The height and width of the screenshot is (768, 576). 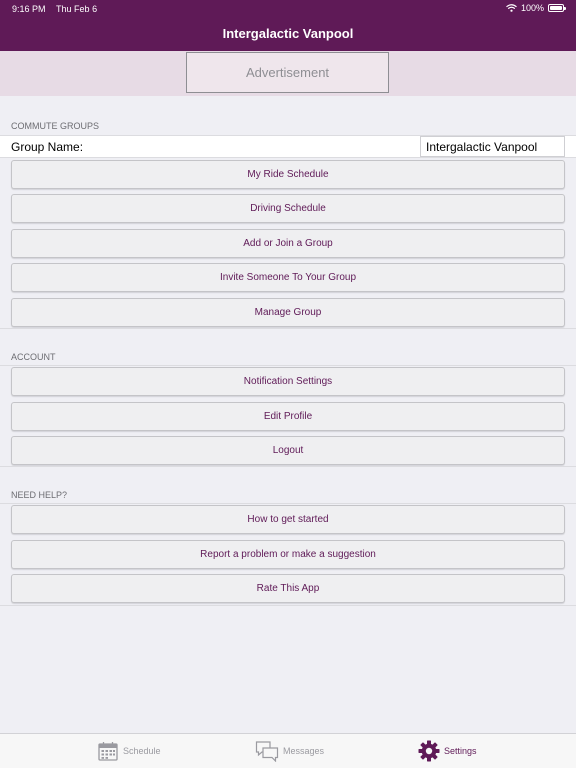 I want to click on notification-settings-button: Notification Settings, so click(x=288, y=381).